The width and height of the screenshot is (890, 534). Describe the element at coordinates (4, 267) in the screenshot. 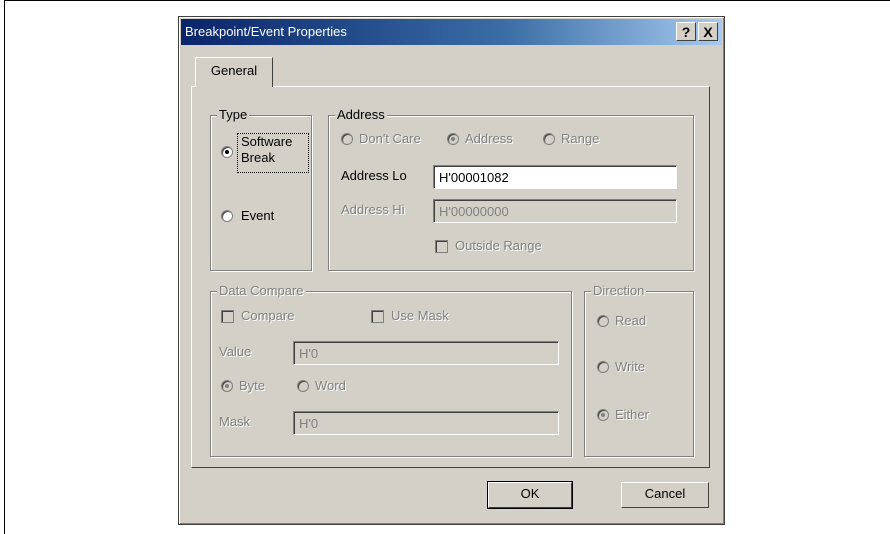

I see `page-border-left` at that location.